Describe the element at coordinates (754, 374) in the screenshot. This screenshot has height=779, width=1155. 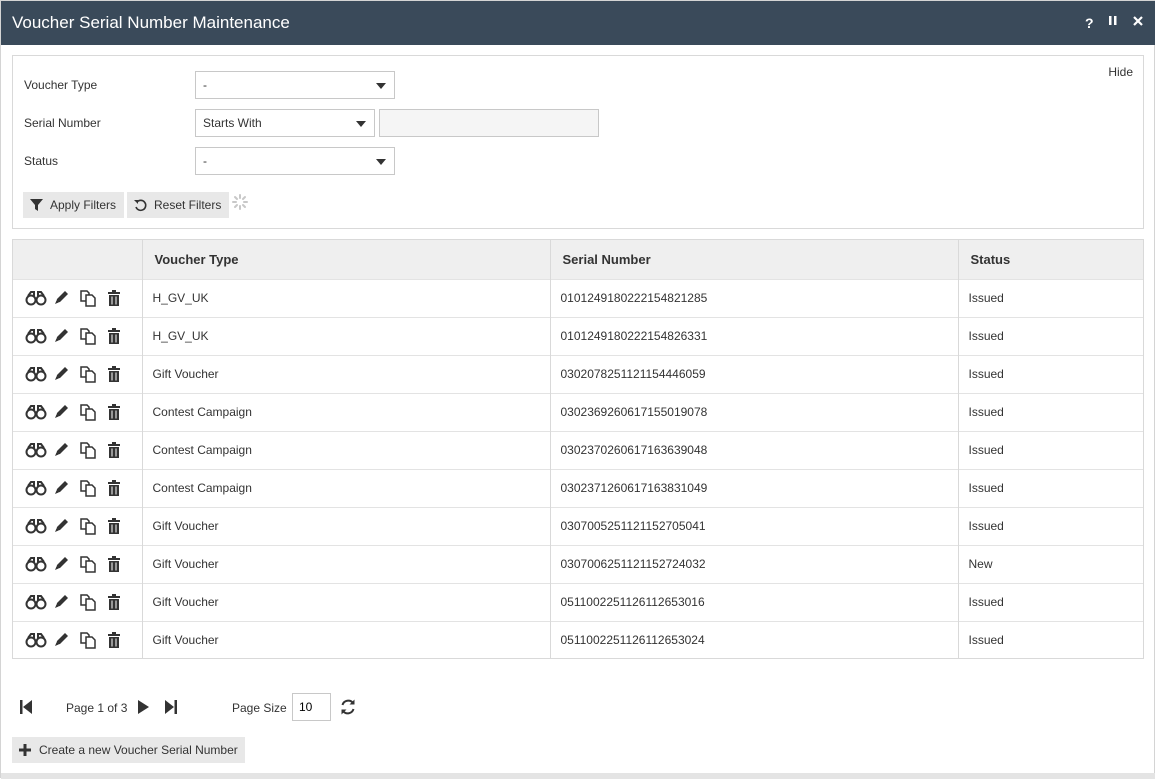
I see `cell-serial-number: 0302078251121154446059` at that location.